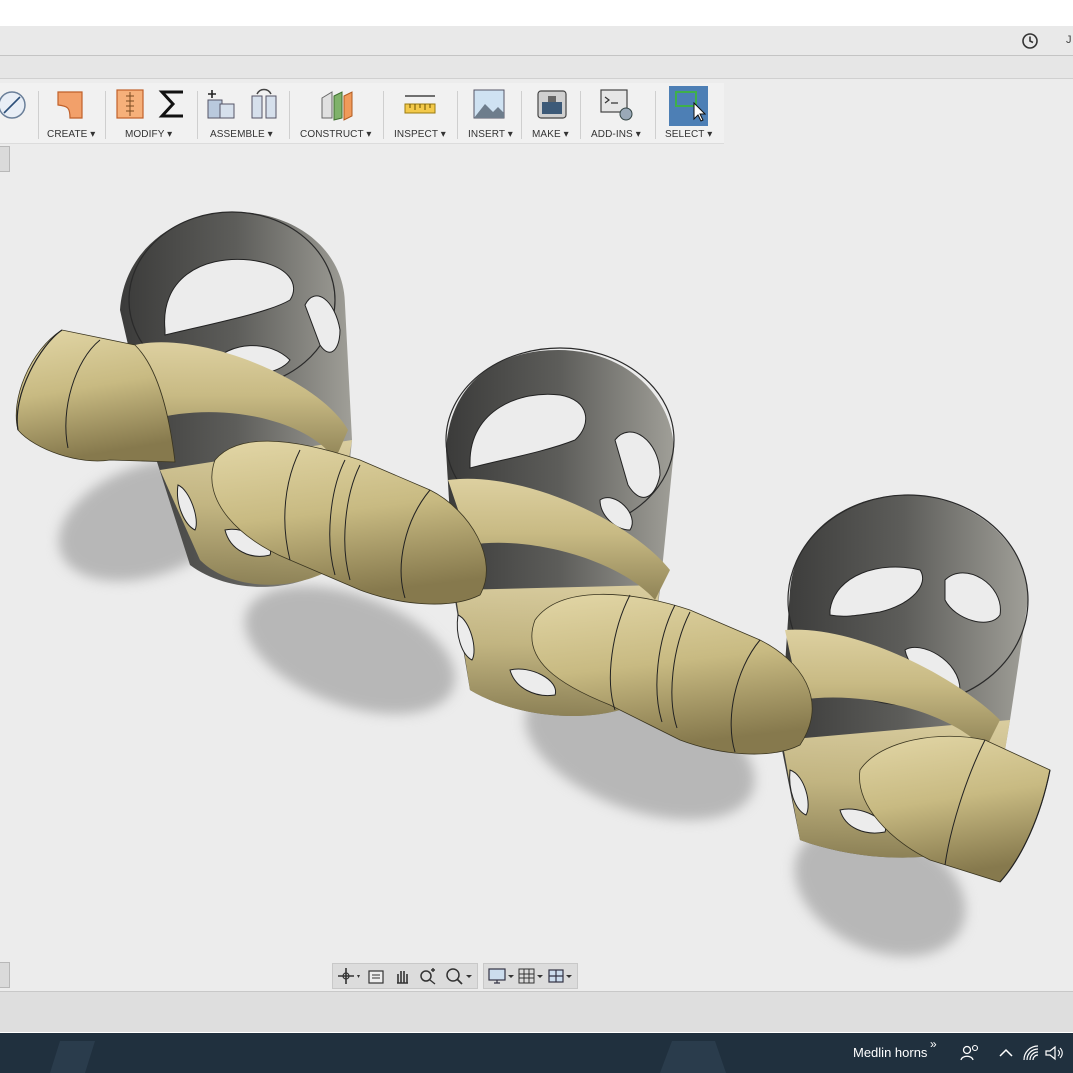 Image resolution: width=1073 pixels, height=1073 pixels. Describe the element at coordinates (70, 105) in the screenshot. I see `create-shape-icon` at that location.